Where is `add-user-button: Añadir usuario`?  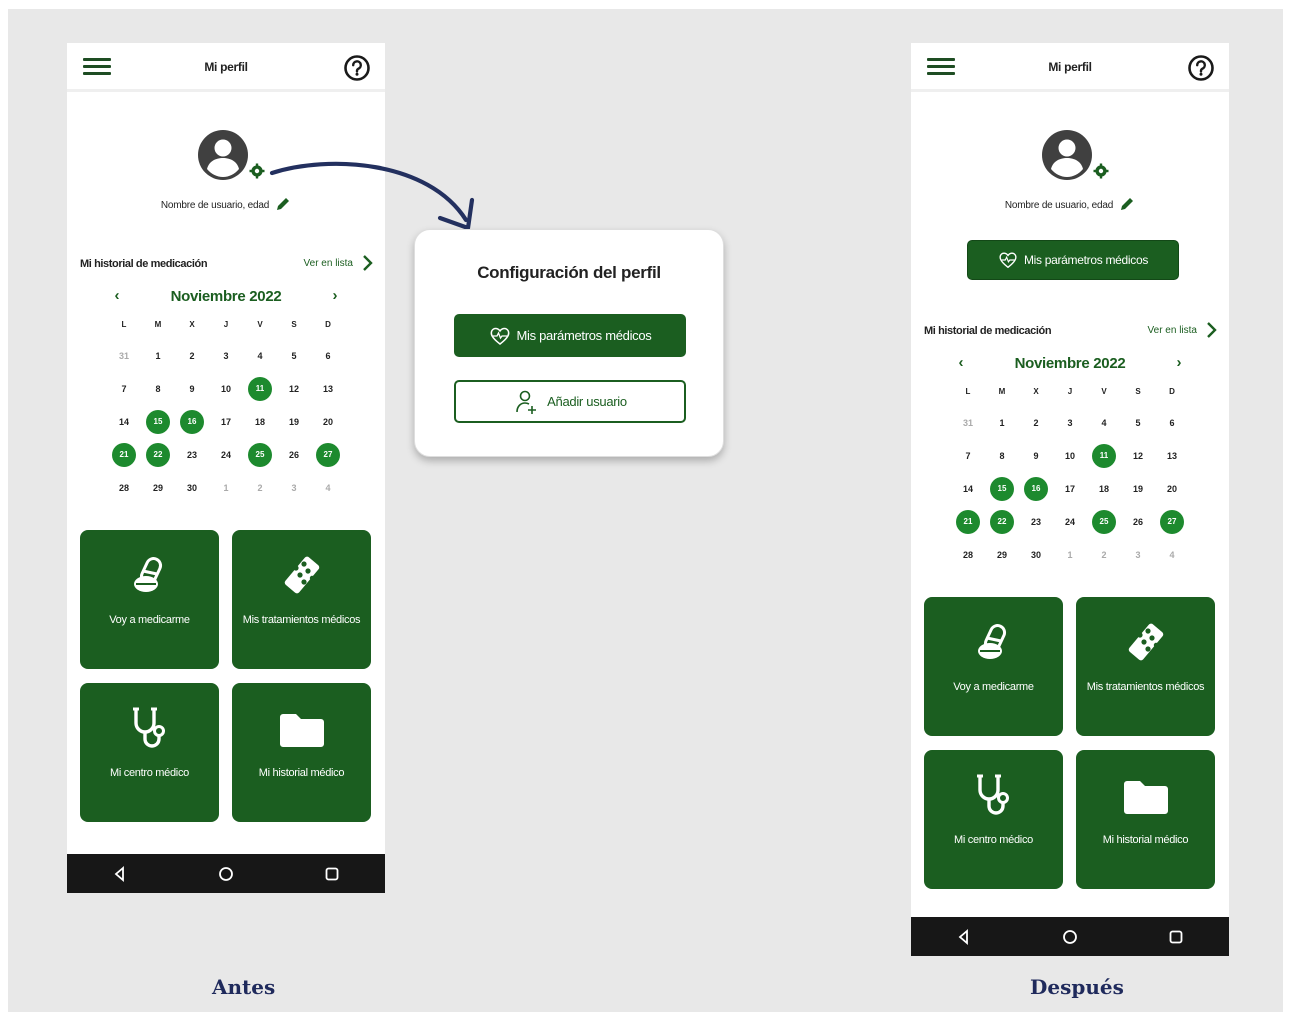
add-user-button: Añadir usuario is located at coordinates (570, 401).